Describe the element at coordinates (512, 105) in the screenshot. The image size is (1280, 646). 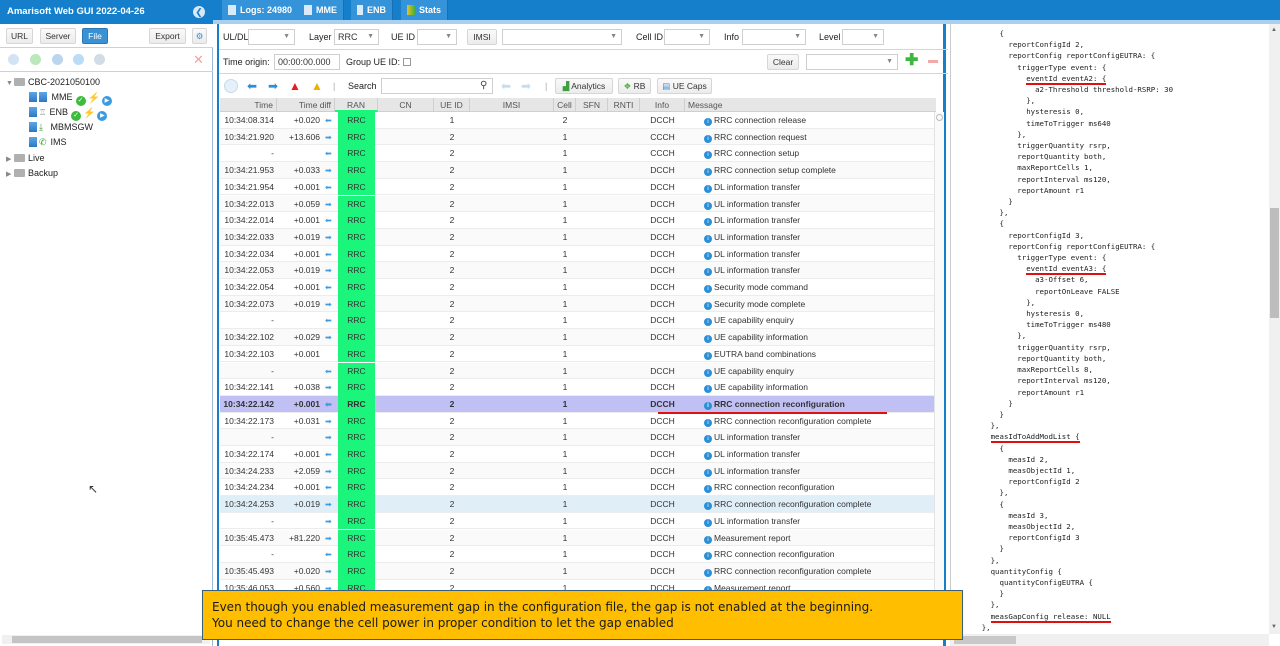
I see `col-imsi: IMSI` at that location.